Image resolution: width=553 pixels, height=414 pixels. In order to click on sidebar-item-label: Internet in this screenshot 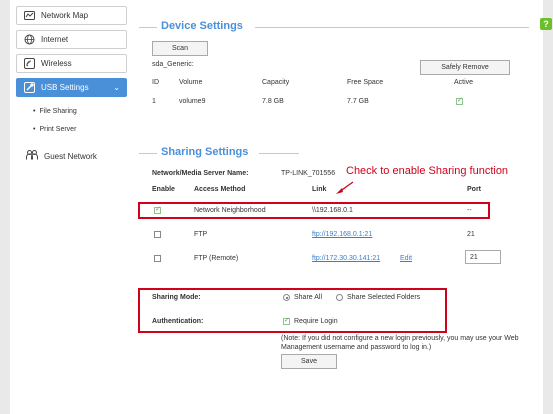, I will do `click(55, 39)`.